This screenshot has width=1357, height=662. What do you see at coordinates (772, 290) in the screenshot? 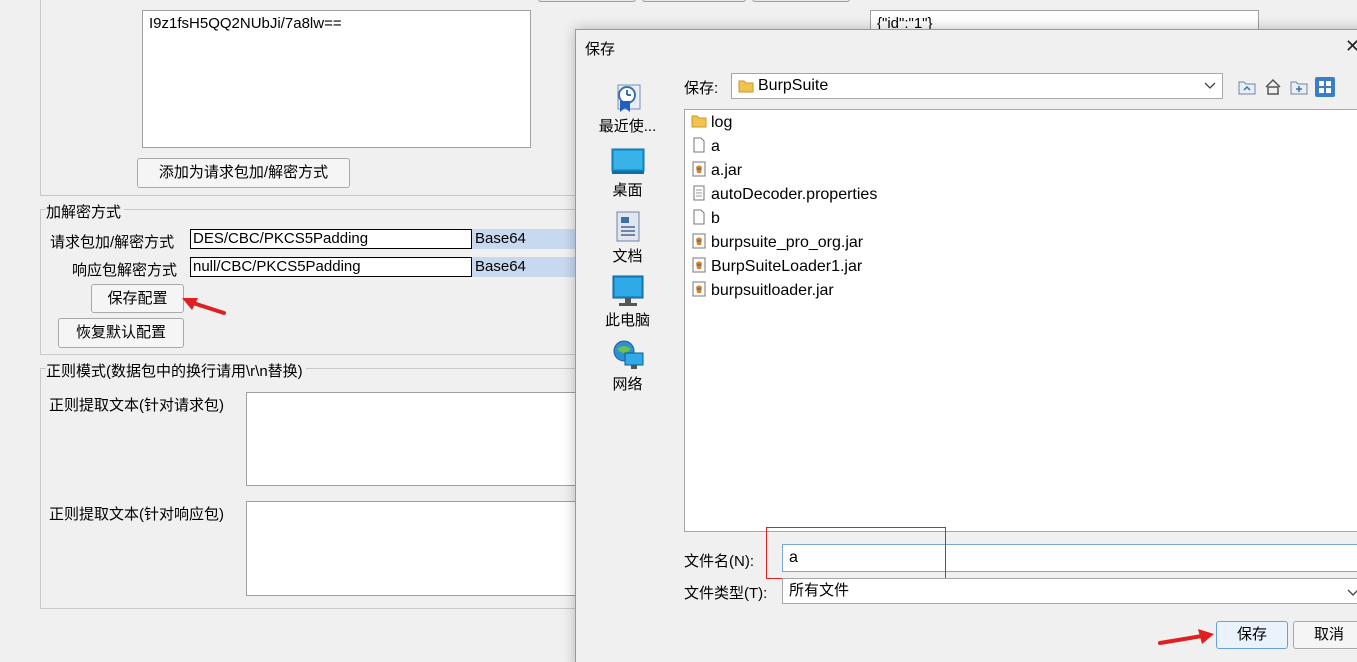
I see `file-name: burpsuitloader.jar` at bounding box center [772, 290].